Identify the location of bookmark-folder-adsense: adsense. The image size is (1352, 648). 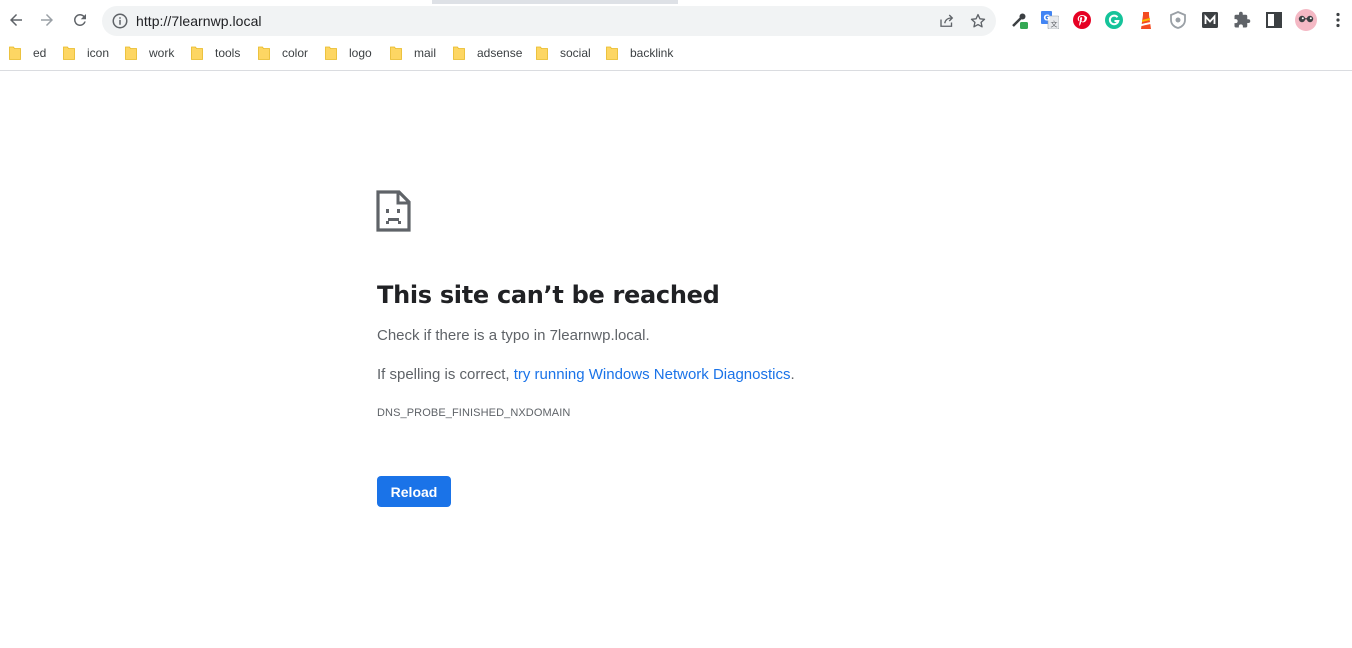
(487, 53).